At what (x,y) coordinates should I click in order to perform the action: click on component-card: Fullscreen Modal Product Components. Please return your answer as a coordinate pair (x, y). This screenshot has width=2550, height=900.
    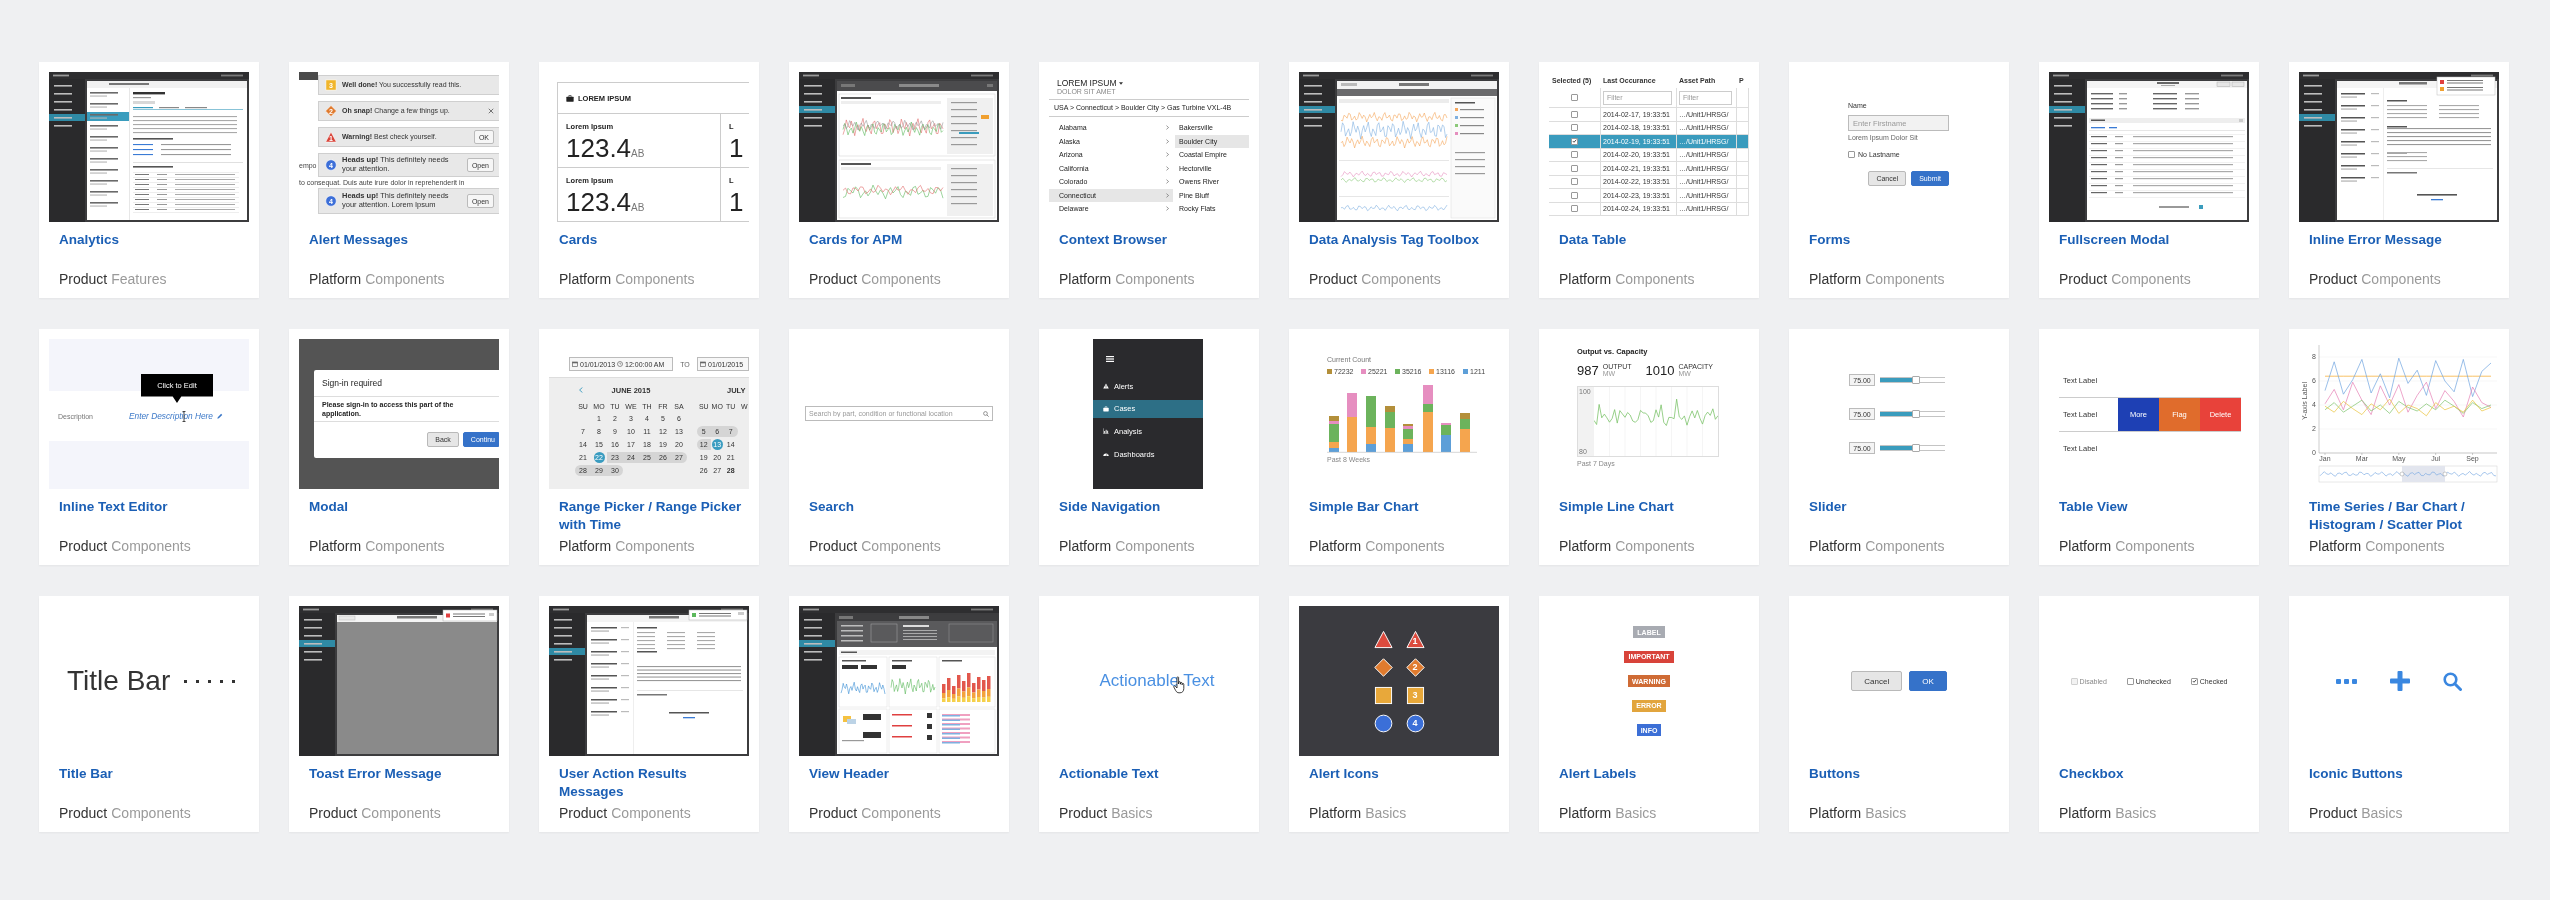
    Looking at the image, I should click on (2149, 180).